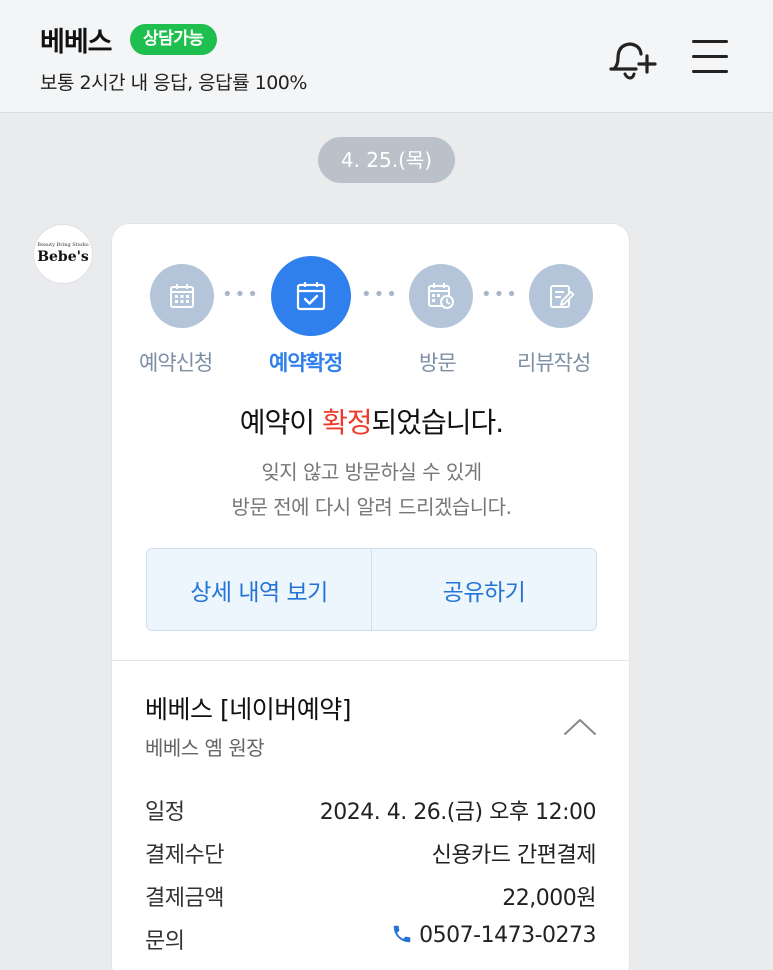  I want to click on chat-header: 베베스 상담가능 보통 2시간 내 응답, 응답률 100%, so click(386, 56).